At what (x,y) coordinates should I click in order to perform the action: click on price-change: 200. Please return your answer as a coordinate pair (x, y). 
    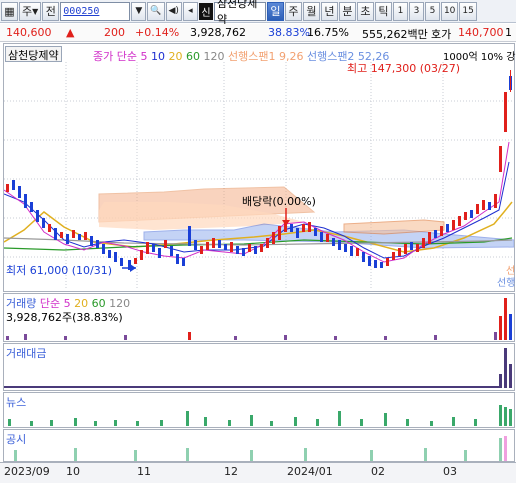
    Looking at the image, I should click on (114, 32).